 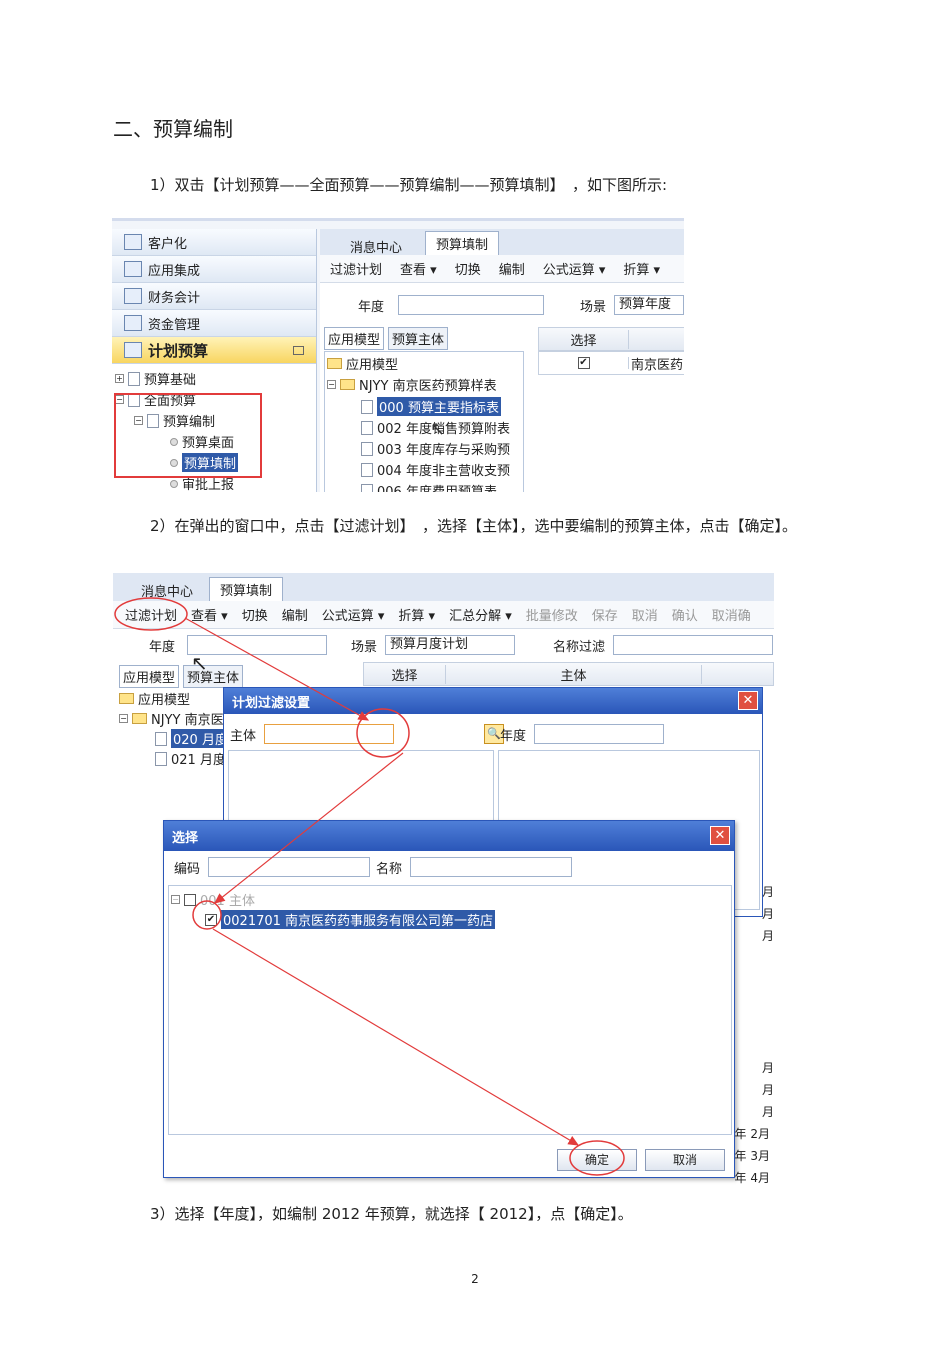 What do you see at coordinates (480, 614) in the screenshot?
I see `summary-menu: 汇总分解 ▾` at bounding box center [480, 614].